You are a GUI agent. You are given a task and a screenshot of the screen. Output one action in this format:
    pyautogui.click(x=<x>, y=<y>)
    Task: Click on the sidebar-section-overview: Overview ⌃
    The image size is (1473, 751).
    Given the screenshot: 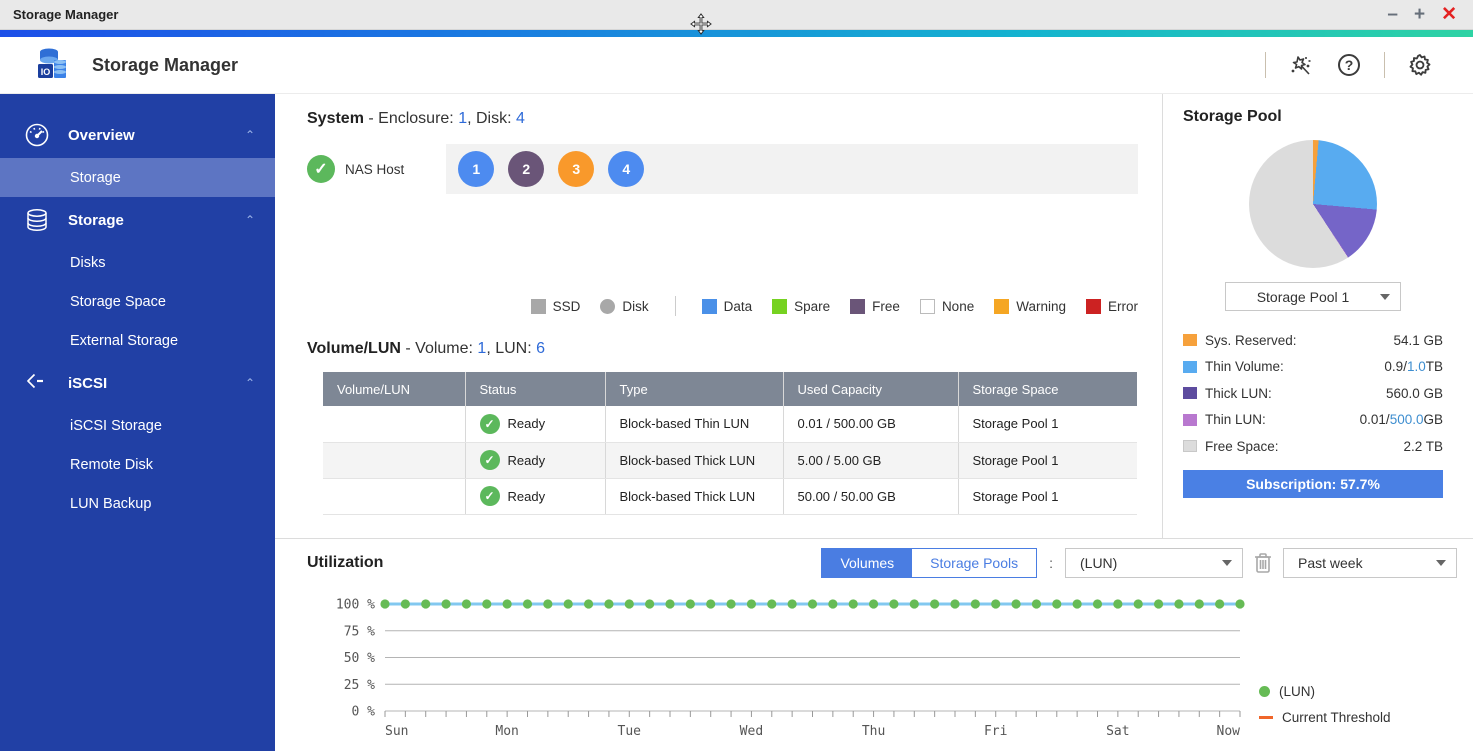 What is the action you would take?
    pyautogui.click(x=137, y=135)
    